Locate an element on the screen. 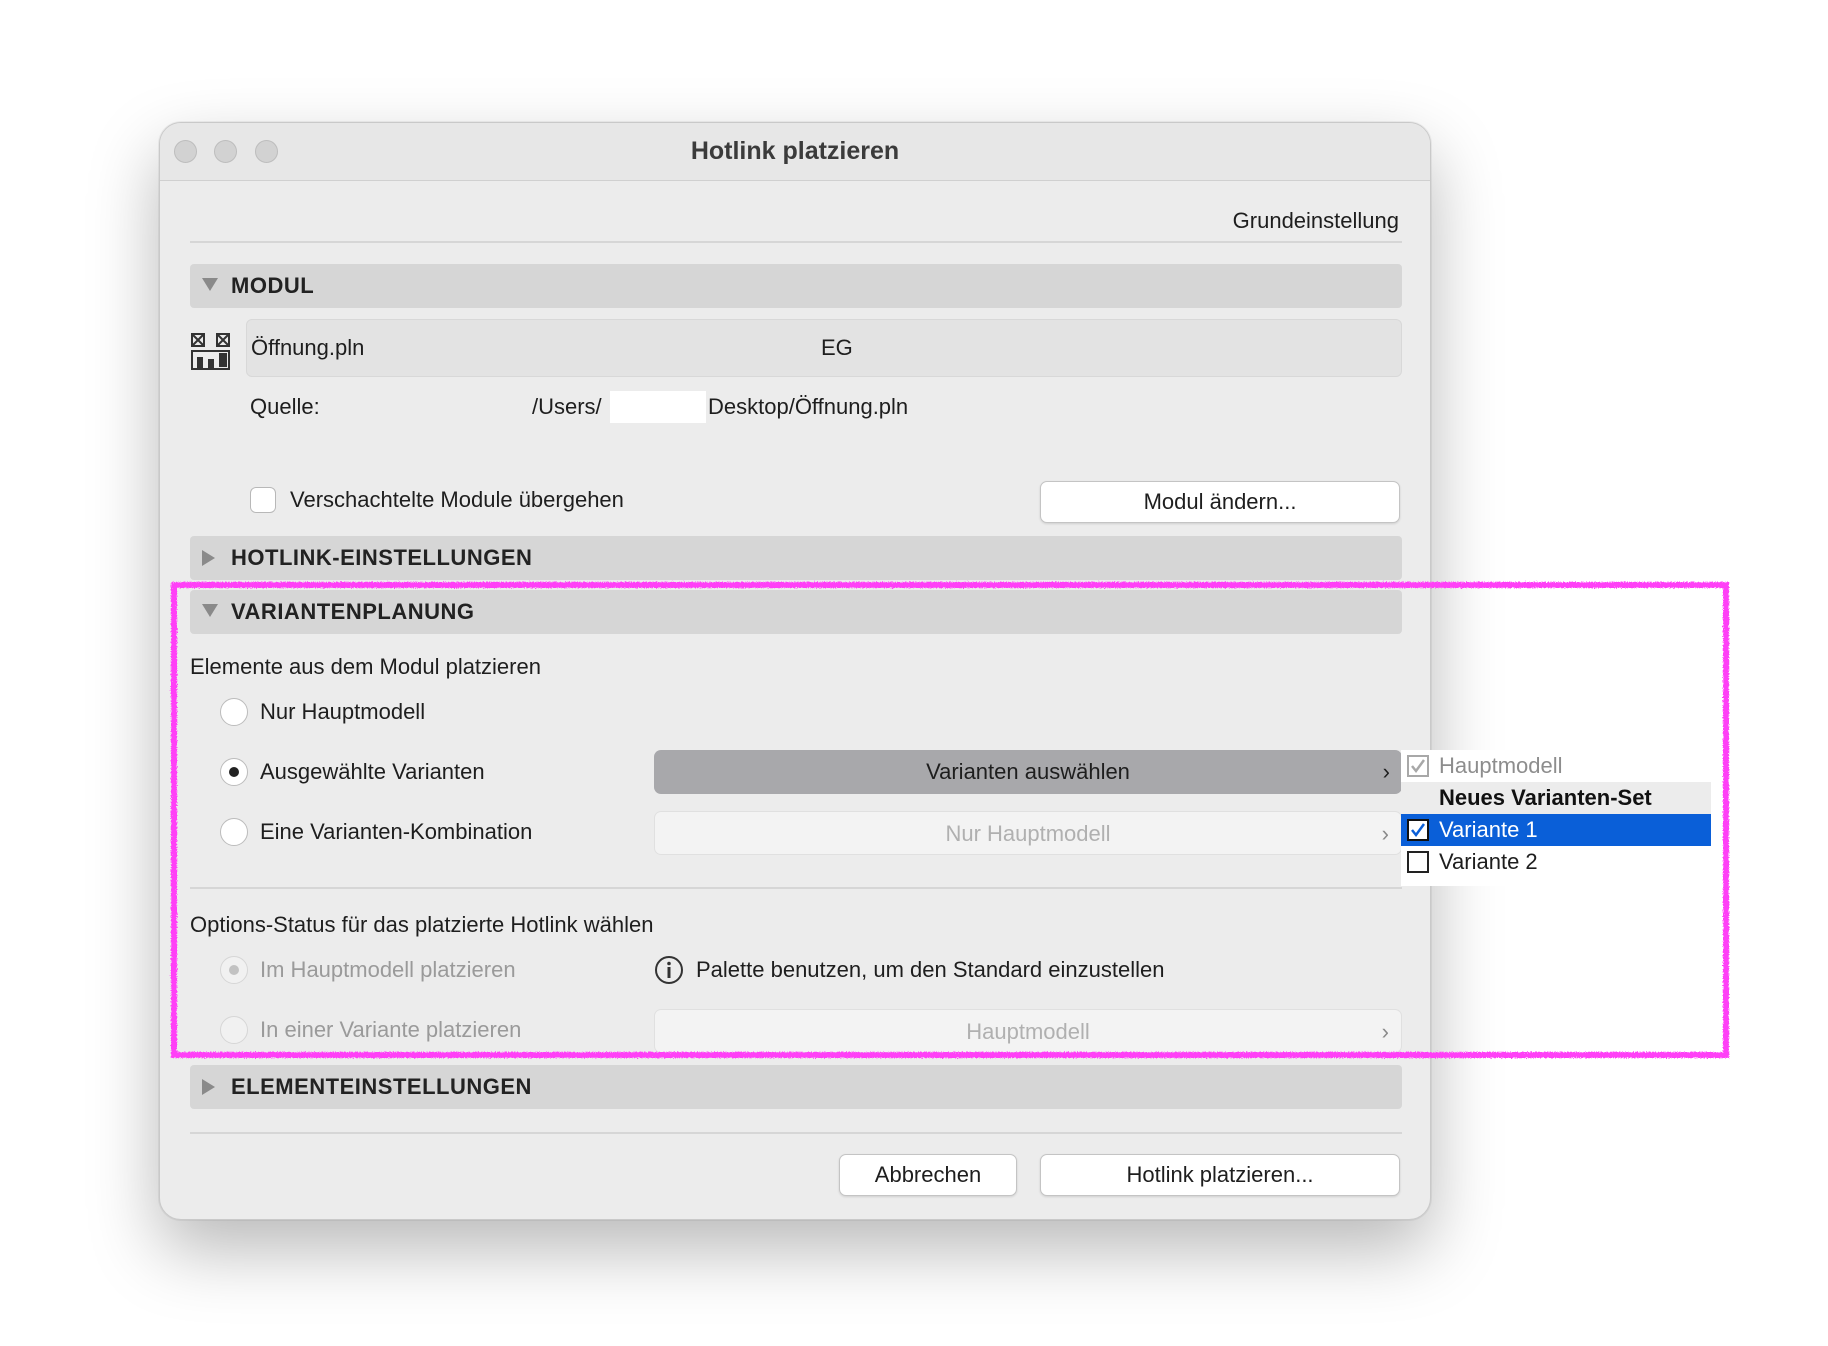  radio-selected-variants is located at coordinates (234, 772).